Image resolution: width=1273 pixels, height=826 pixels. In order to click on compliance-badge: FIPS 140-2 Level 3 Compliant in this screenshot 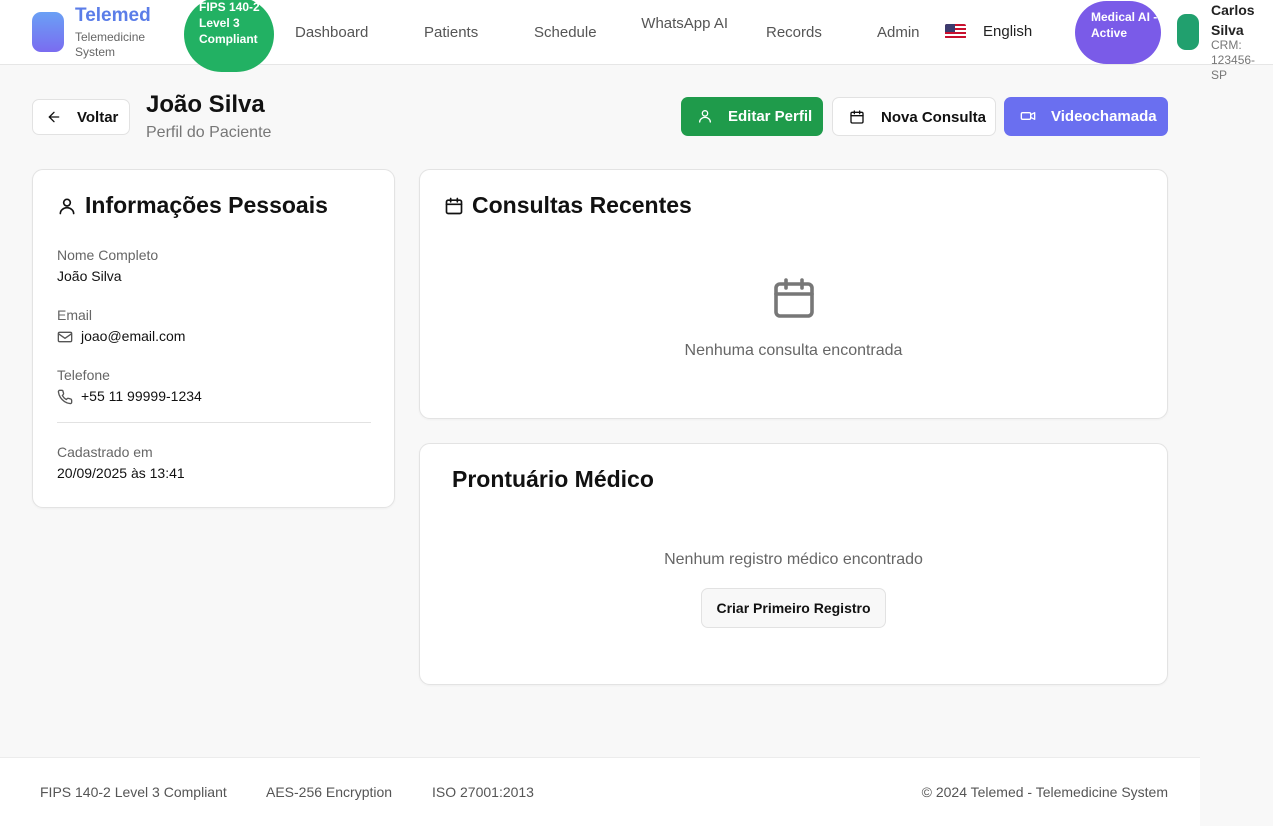, I will do `click(229, 36)`.